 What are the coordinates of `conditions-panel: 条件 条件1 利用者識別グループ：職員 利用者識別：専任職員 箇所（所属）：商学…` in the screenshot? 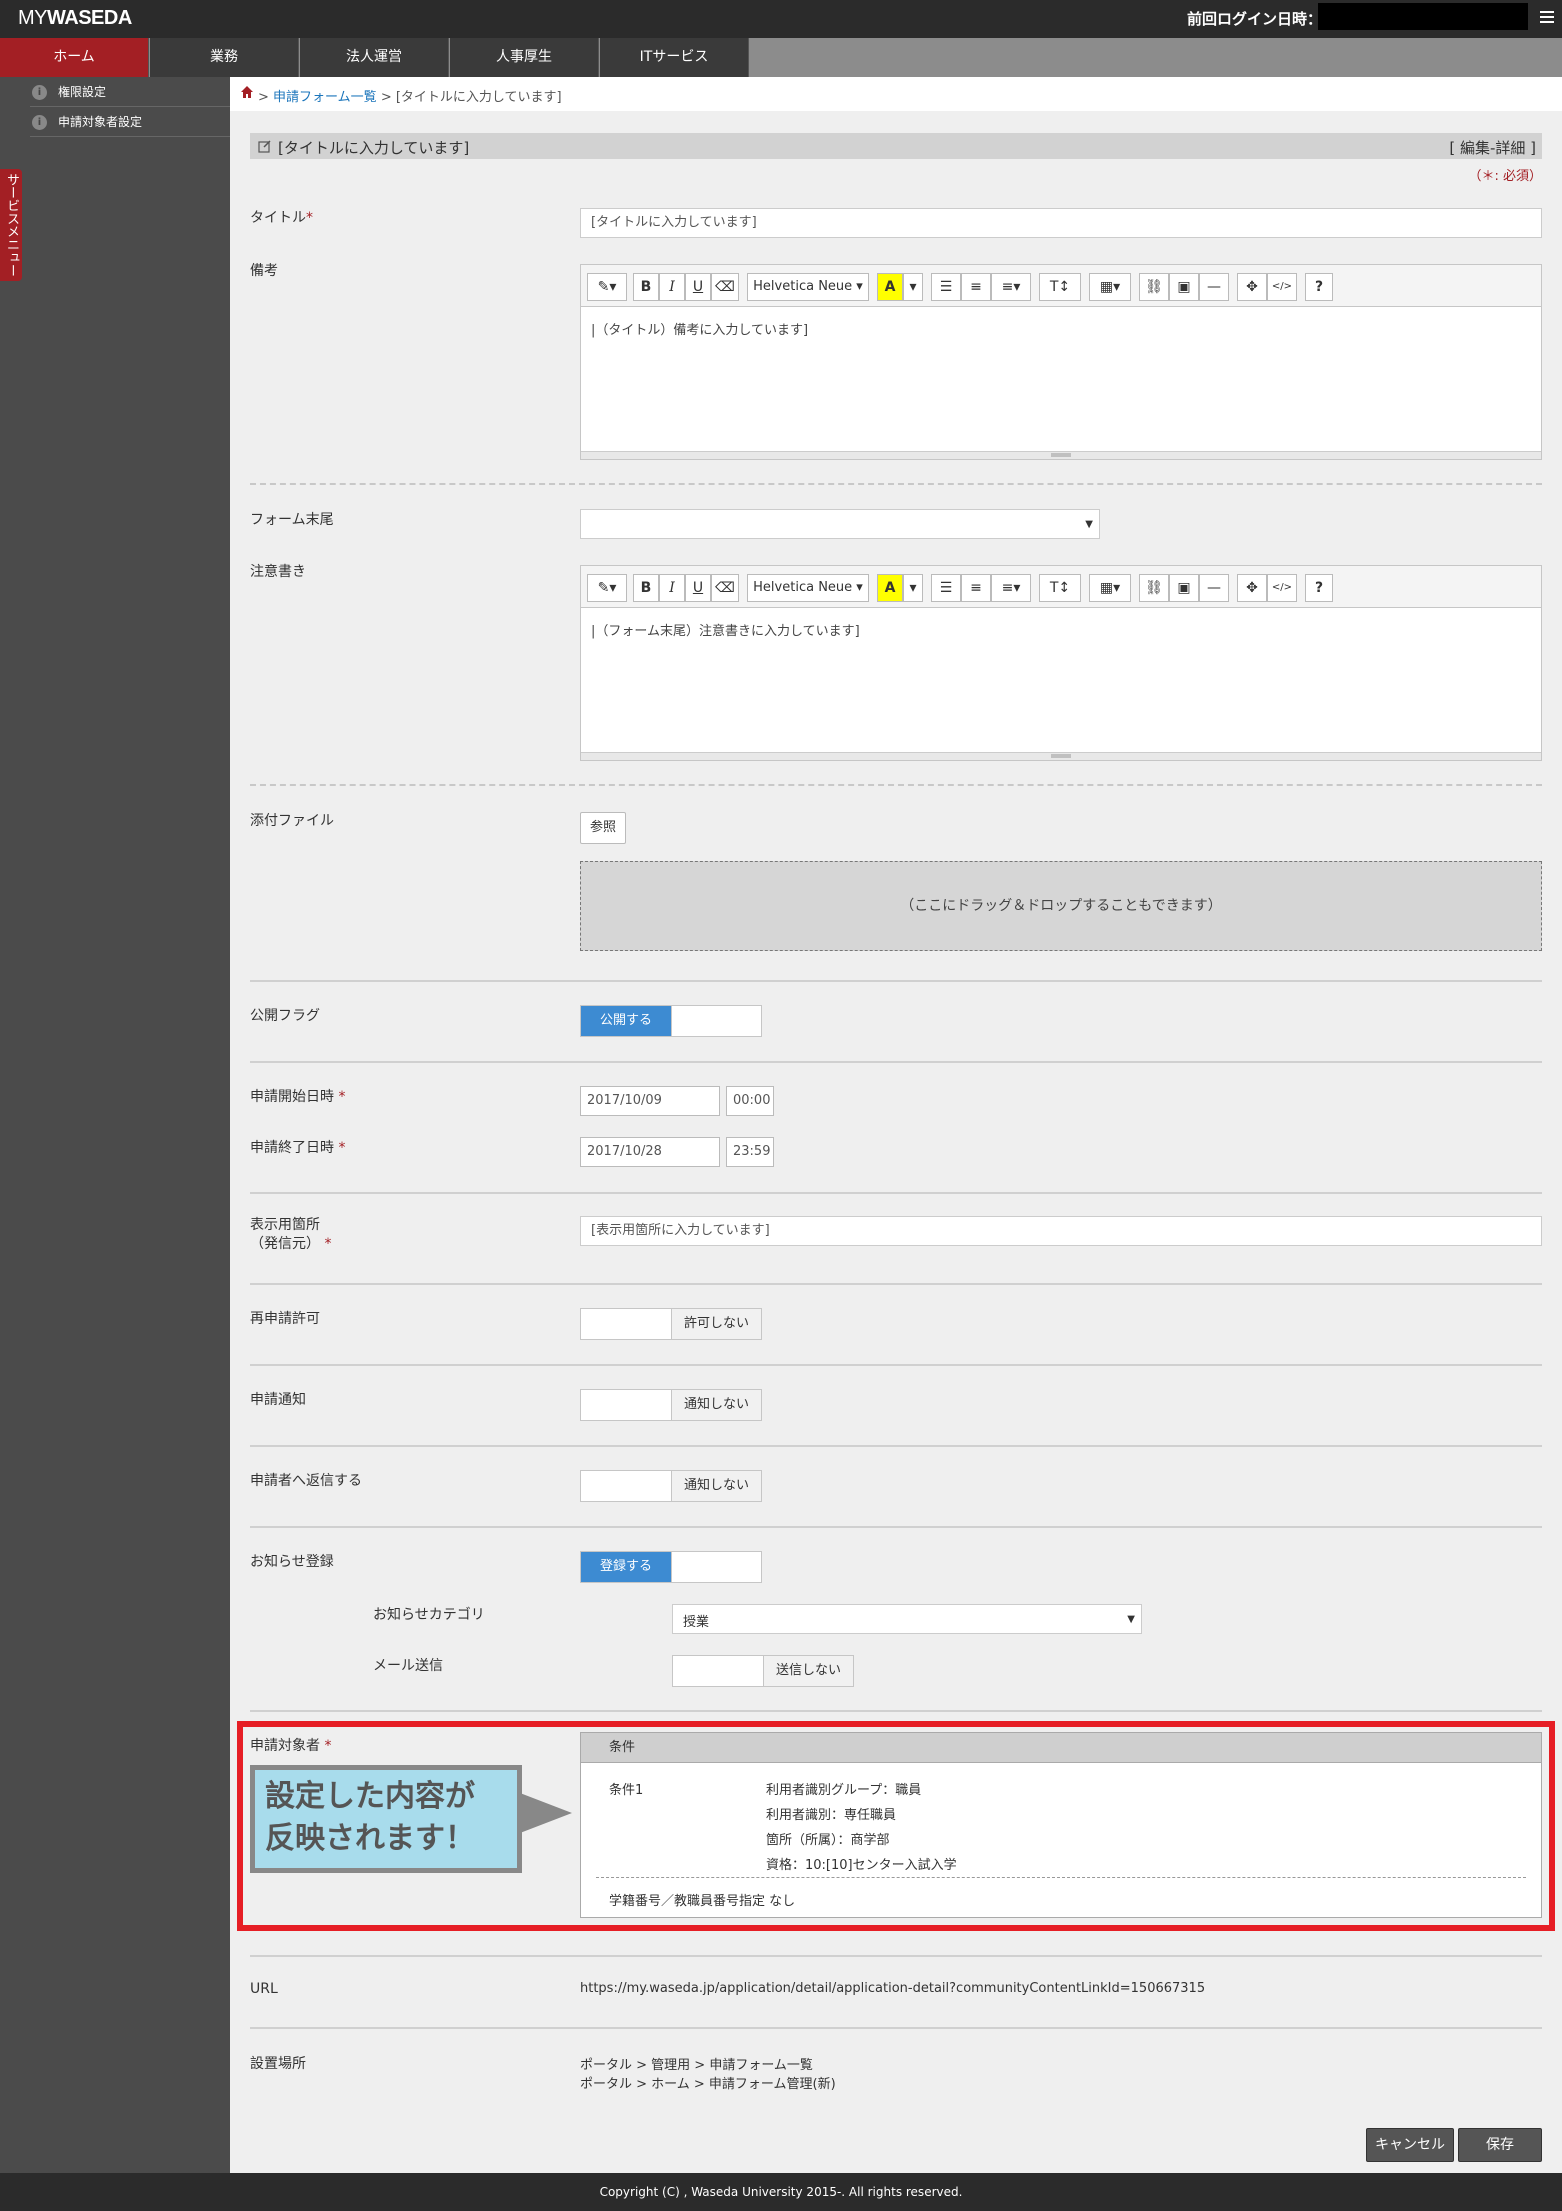 It's located at (1061, 1825).